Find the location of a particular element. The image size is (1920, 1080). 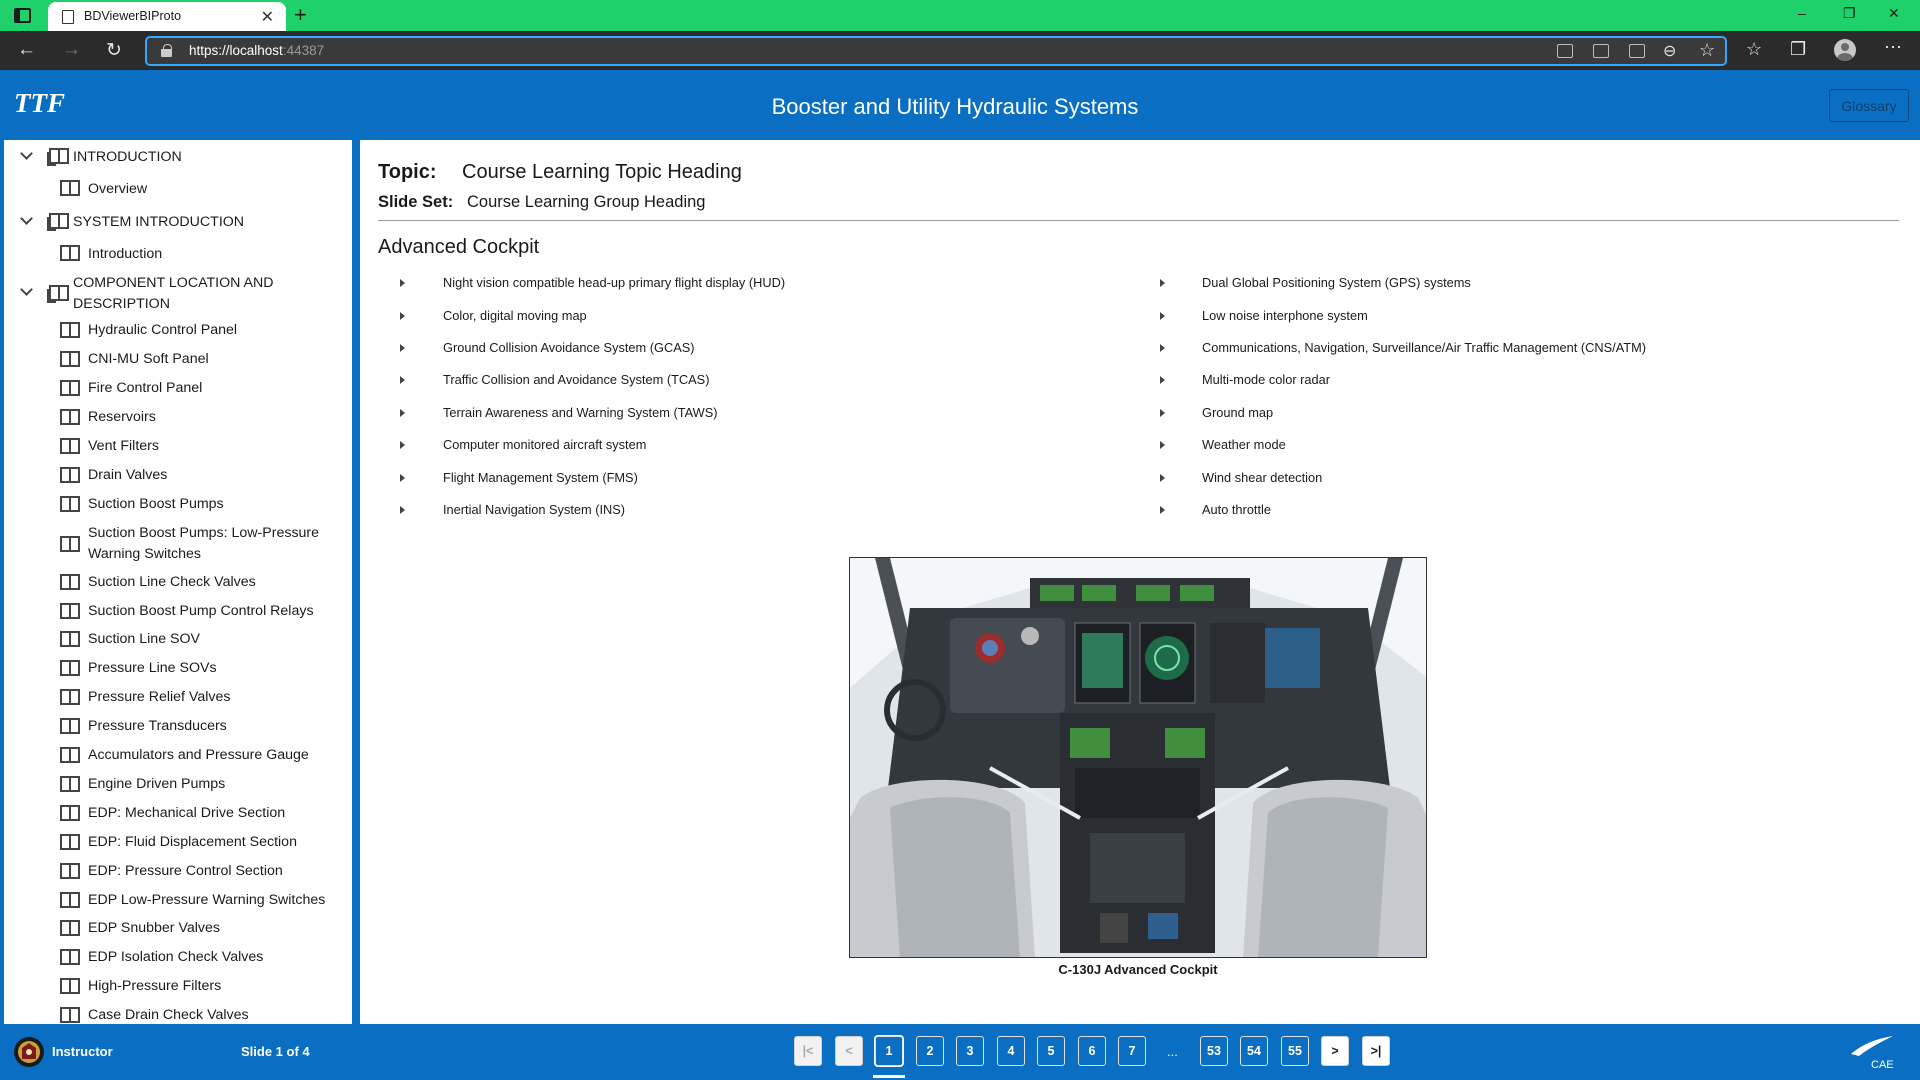

bullet-item: Computer monitored aircraft system is located at coordinates (545, 444).